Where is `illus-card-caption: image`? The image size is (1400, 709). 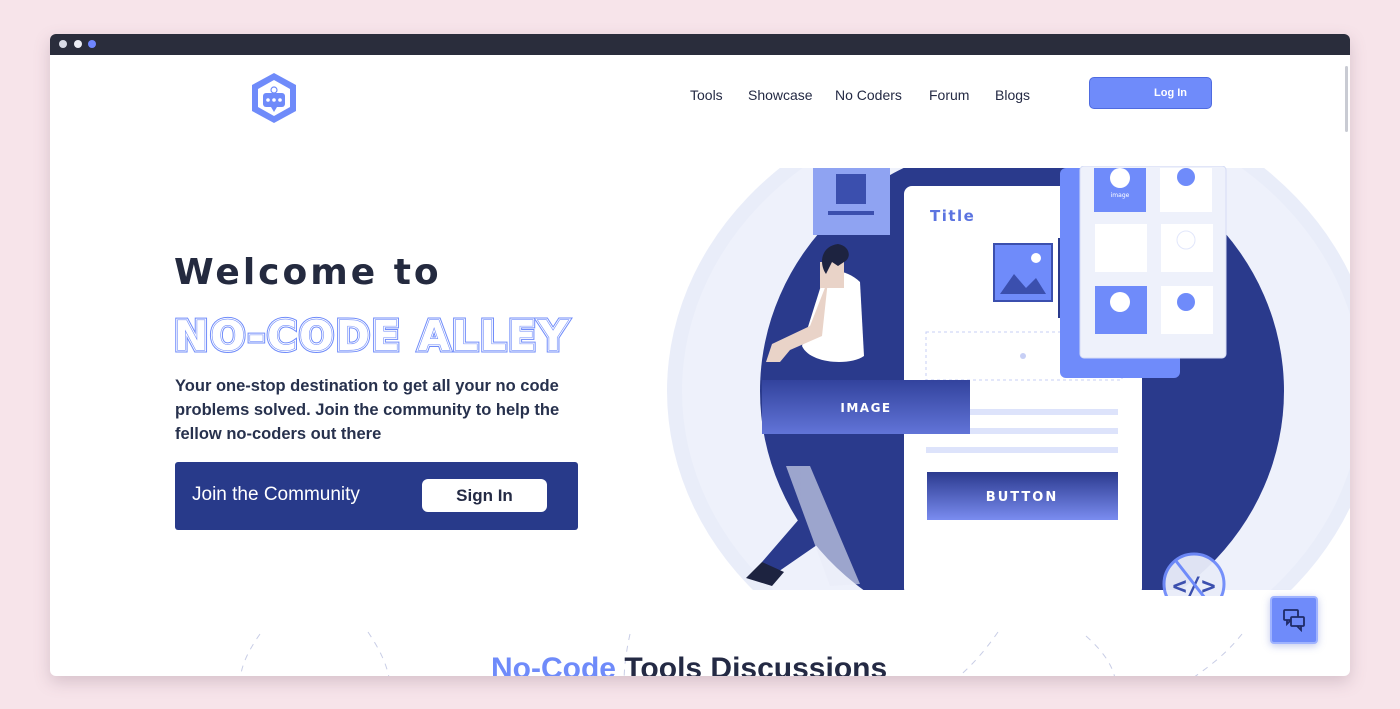 illus-card-caption: image is located at coordinates (1120, 195).